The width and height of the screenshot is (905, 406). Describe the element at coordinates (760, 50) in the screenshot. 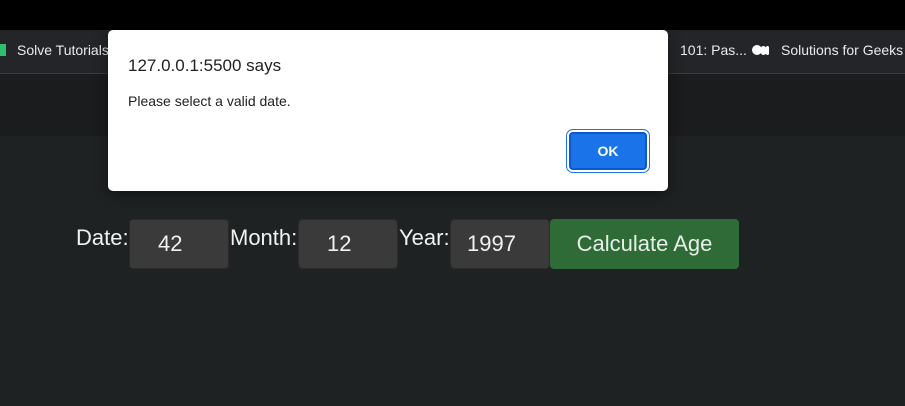

I see `medium-logo-icon` at that location.